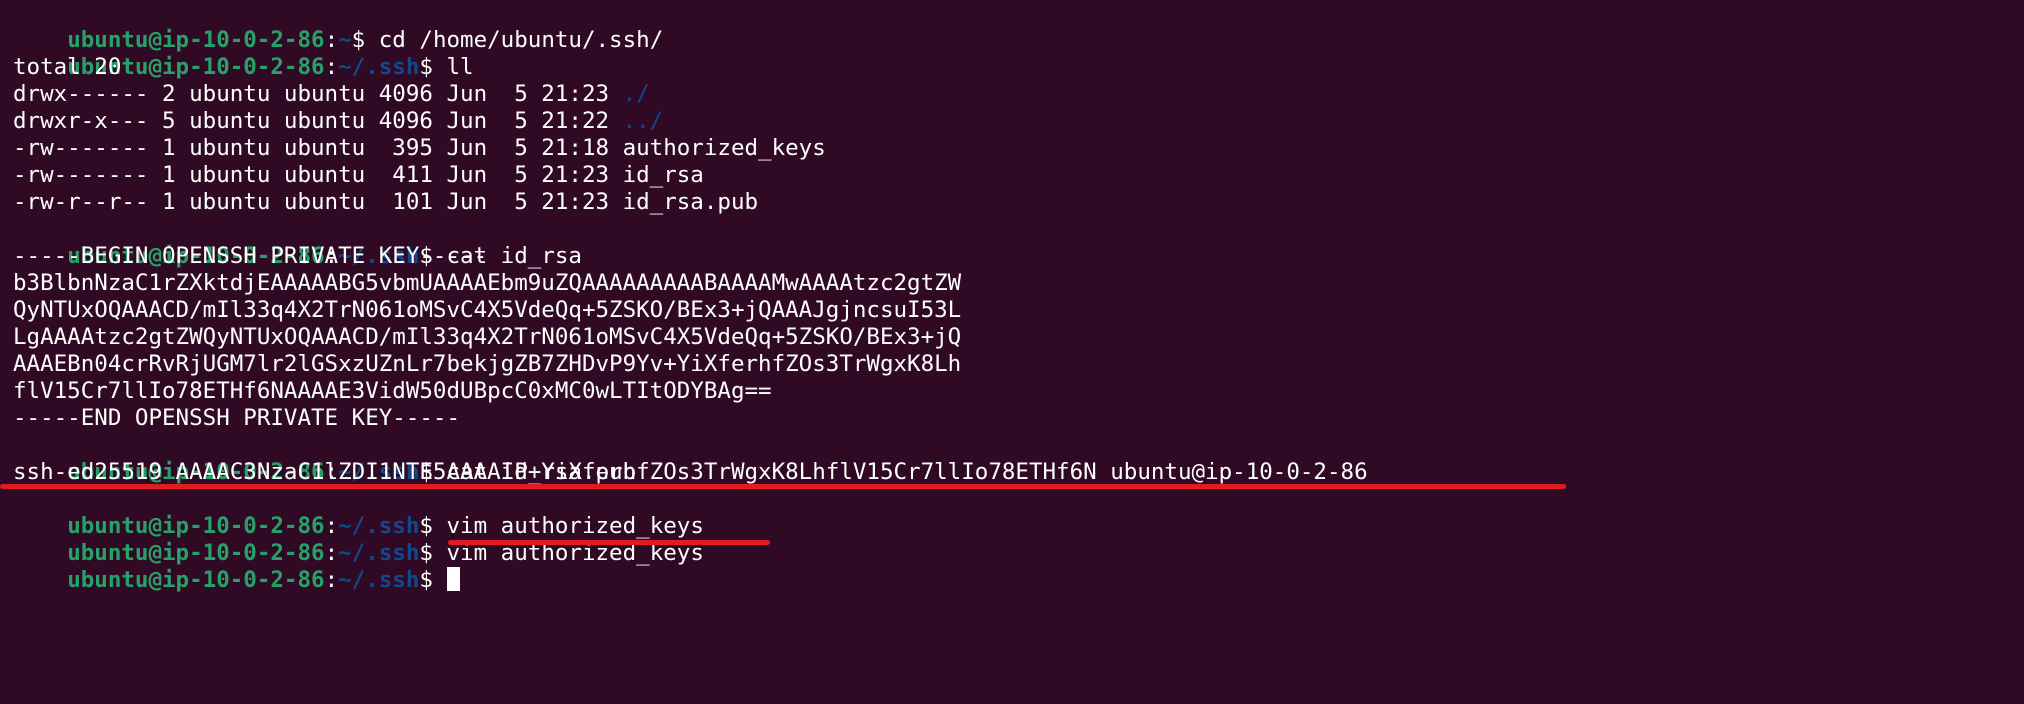 The height and width of the screenshot is (704, 2024). What do you see at coordinates (460, 67) in the screenshot?
I see `command-text: ll` at bounding box center [460, 67].